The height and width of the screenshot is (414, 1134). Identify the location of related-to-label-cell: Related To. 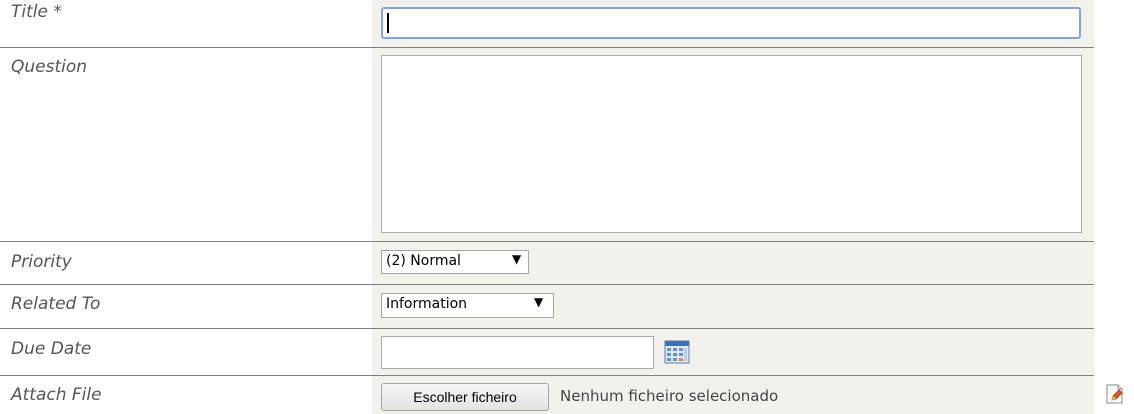
(186, 306).